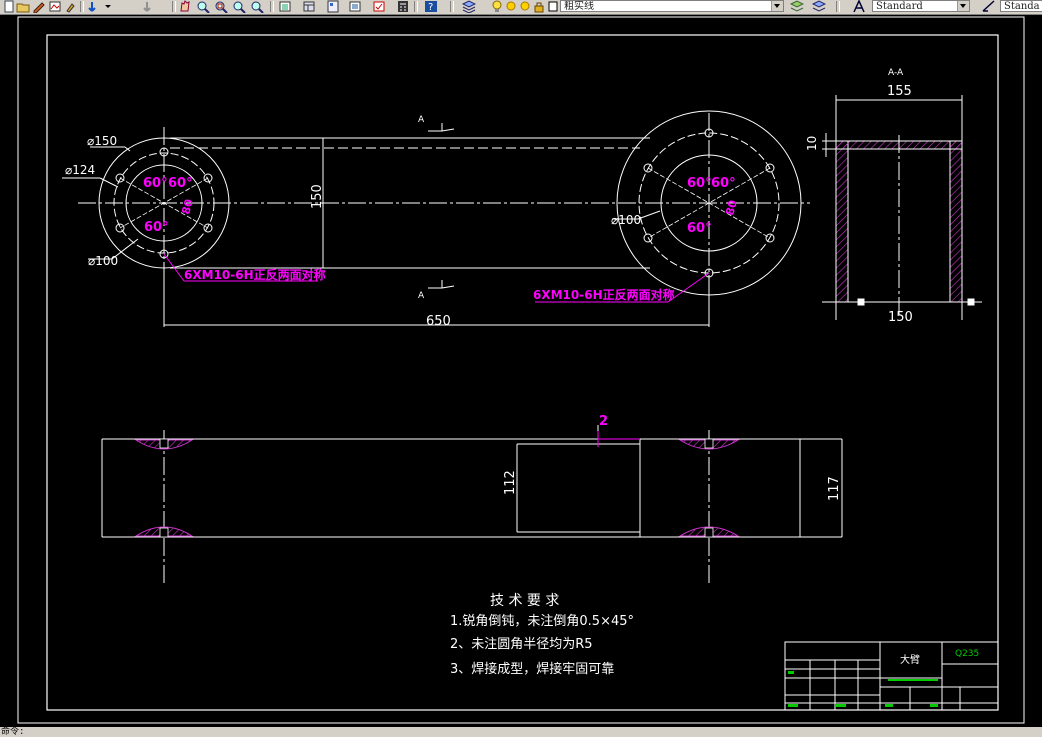 The width and height of the screenshot is (1042, 737). I want to click on pan-hand-icon, so click(185, 6).